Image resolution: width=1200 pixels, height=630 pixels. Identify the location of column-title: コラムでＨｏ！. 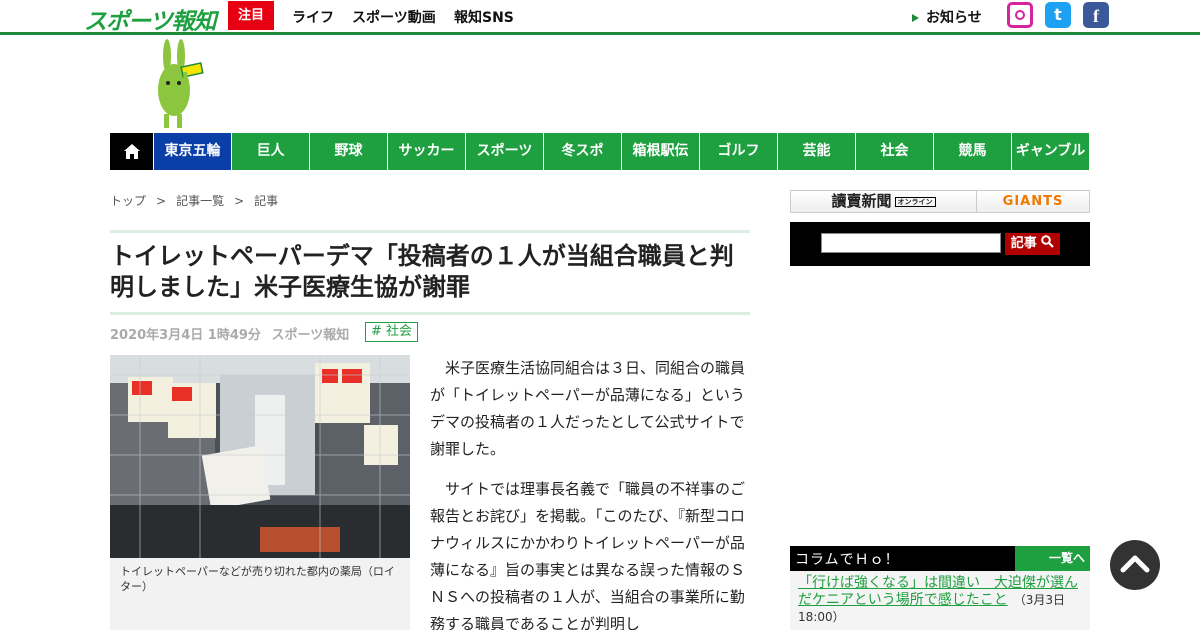
(847, 560).